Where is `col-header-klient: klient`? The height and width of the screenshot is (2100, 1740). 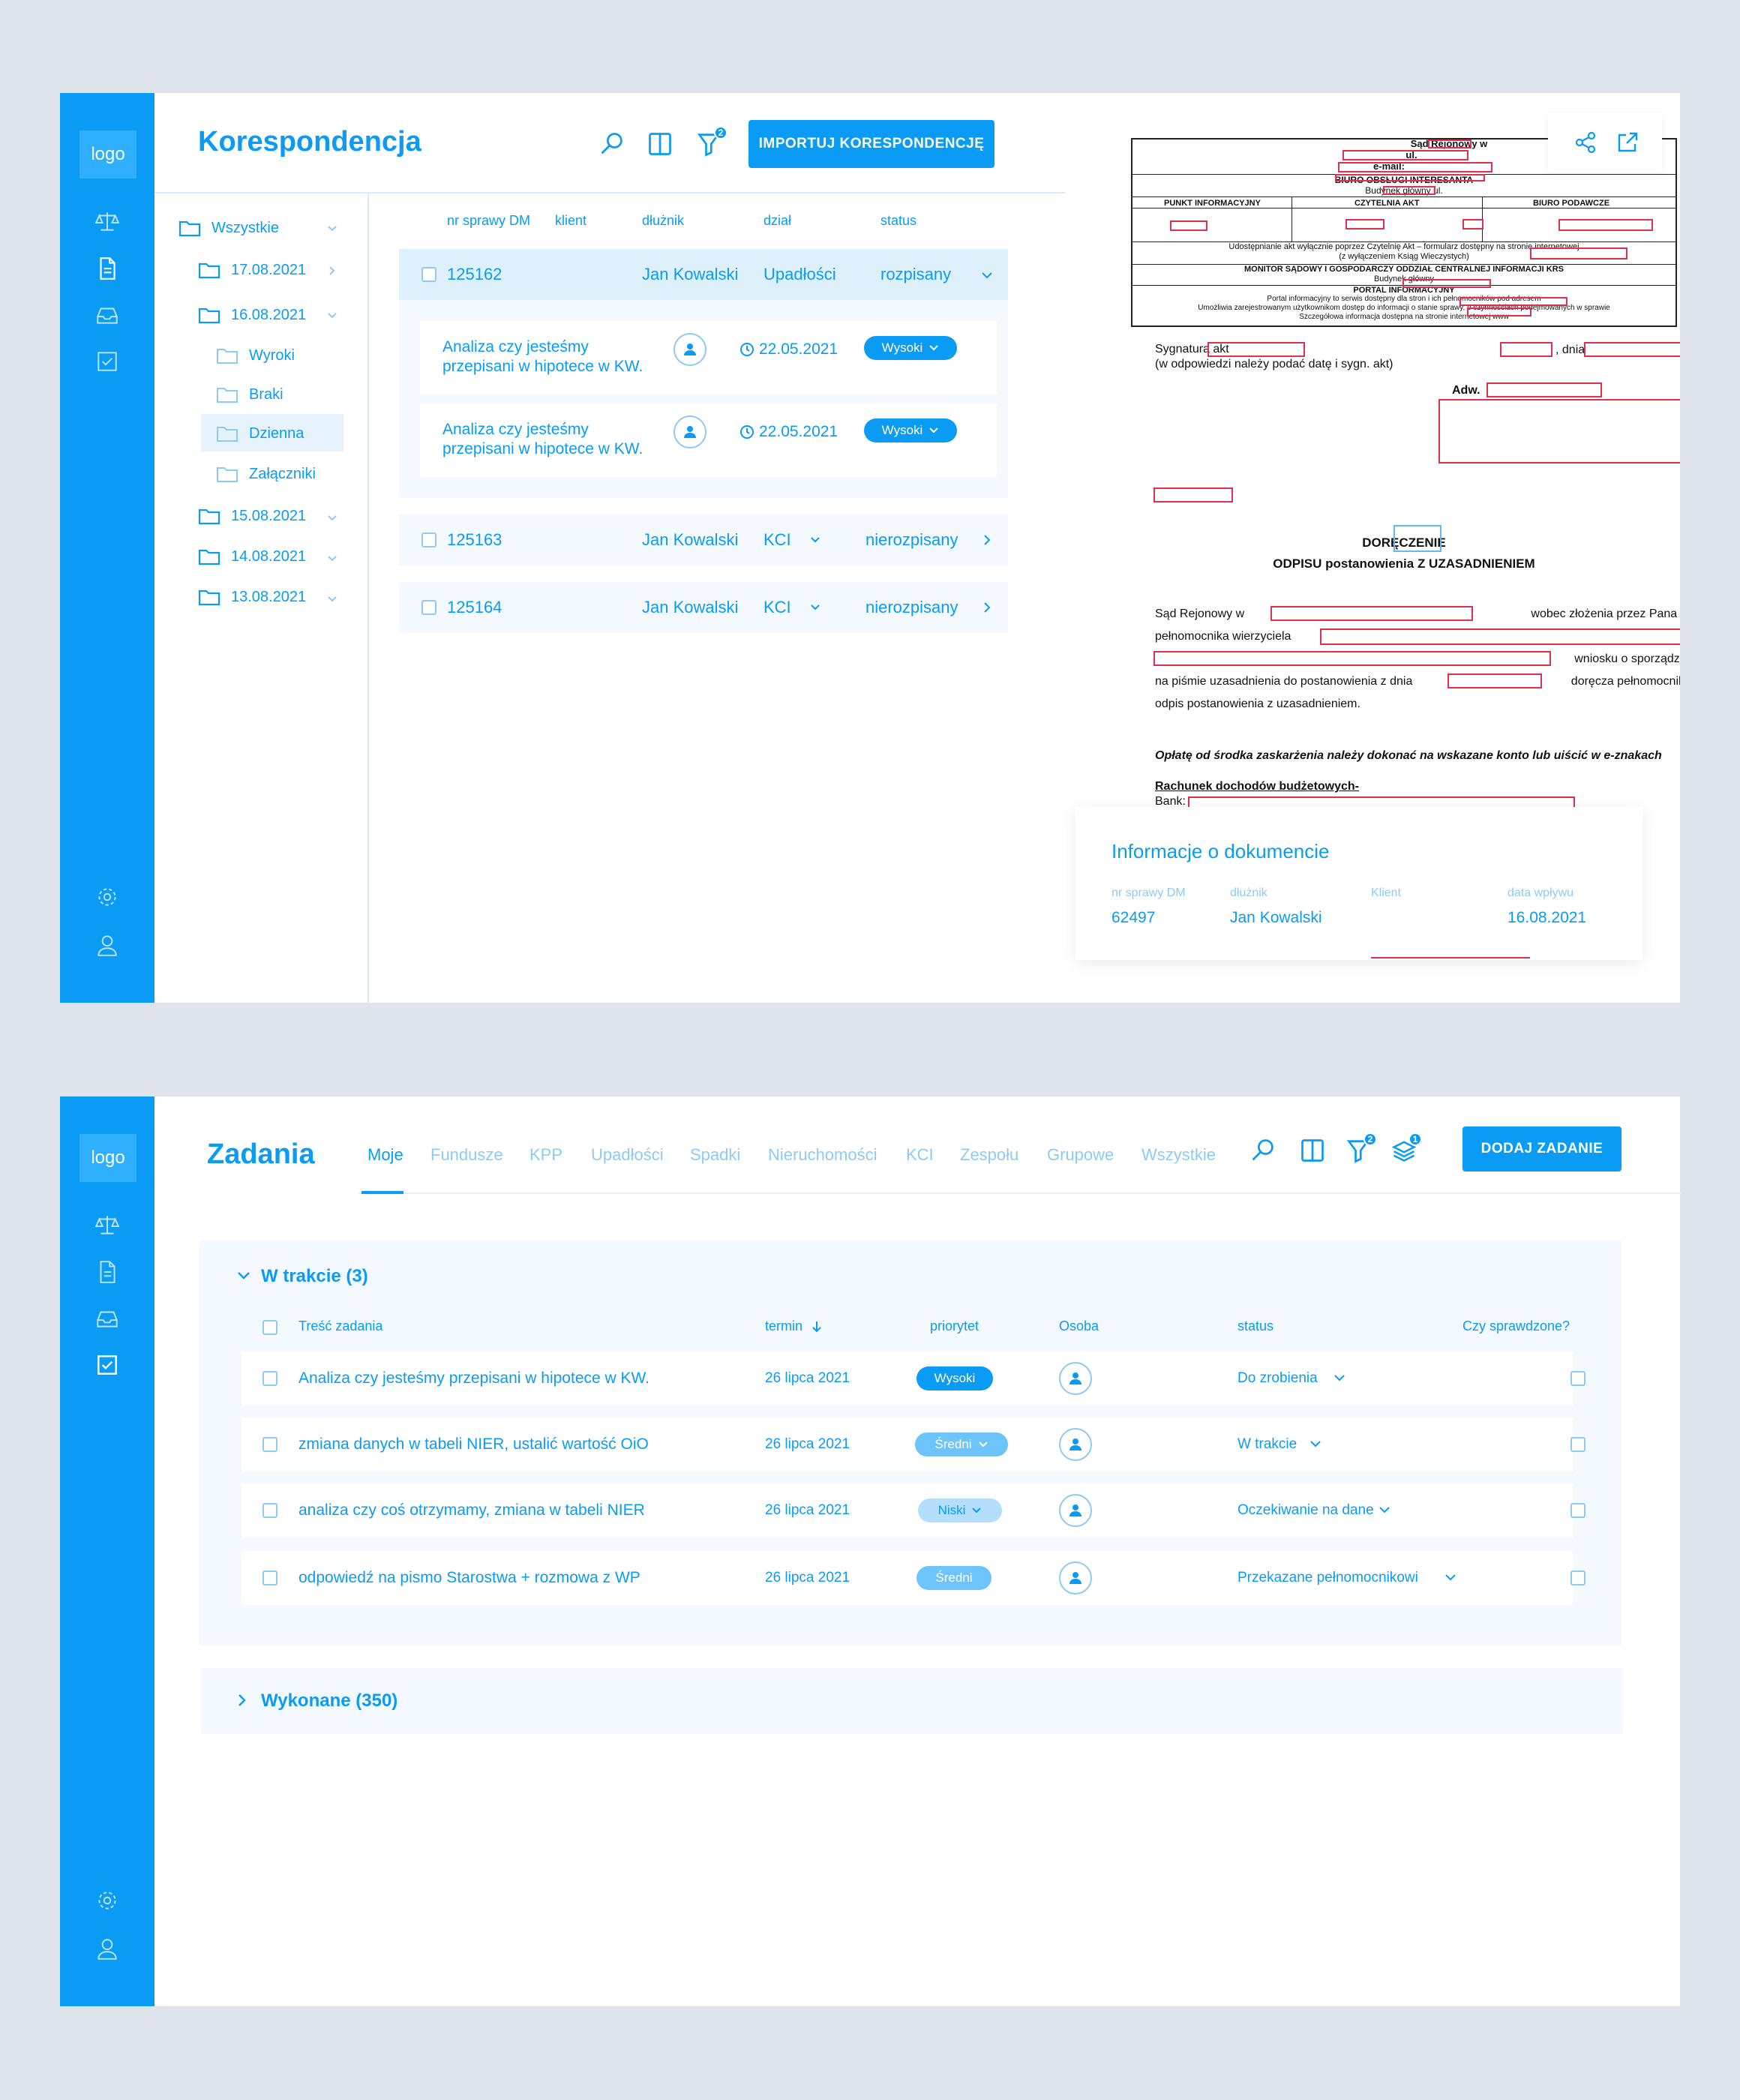 col-header-klient: klient is located at coordinates (570, 221).